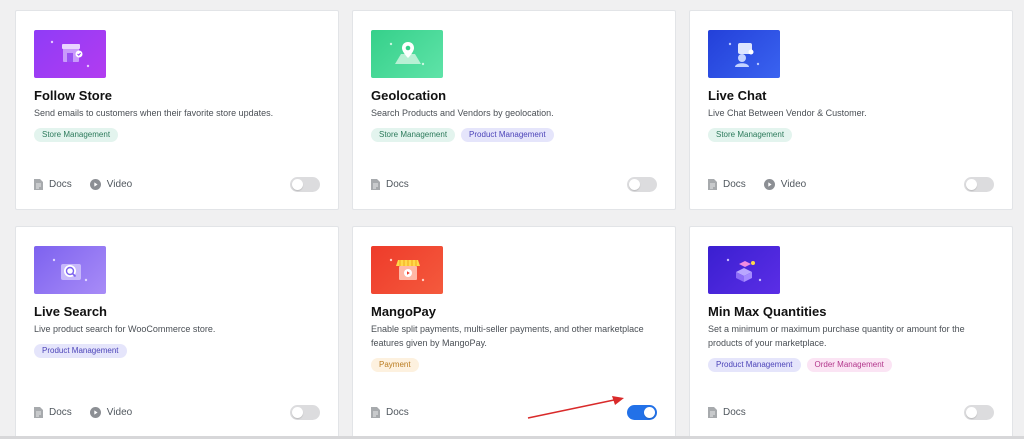 The image size is (1024, 439). What do you see at coordinates (73, 95) in the screenshot?
I see `module-title: Follow Store` at bounding box center [73, 95].